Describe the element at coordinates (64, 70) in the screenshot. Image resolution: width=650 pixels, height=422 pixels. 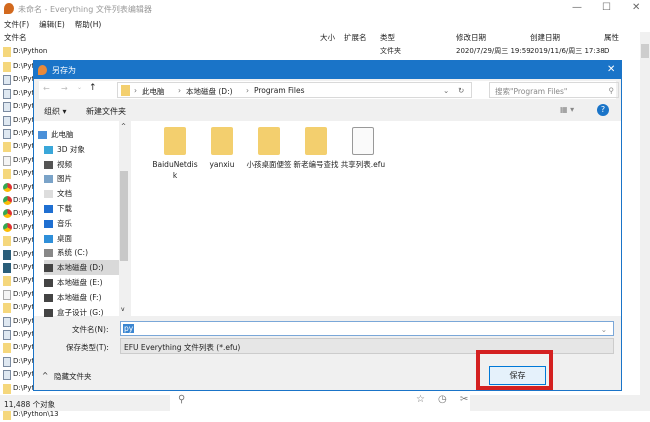
I see `dialog-title: 另存为` at that location.